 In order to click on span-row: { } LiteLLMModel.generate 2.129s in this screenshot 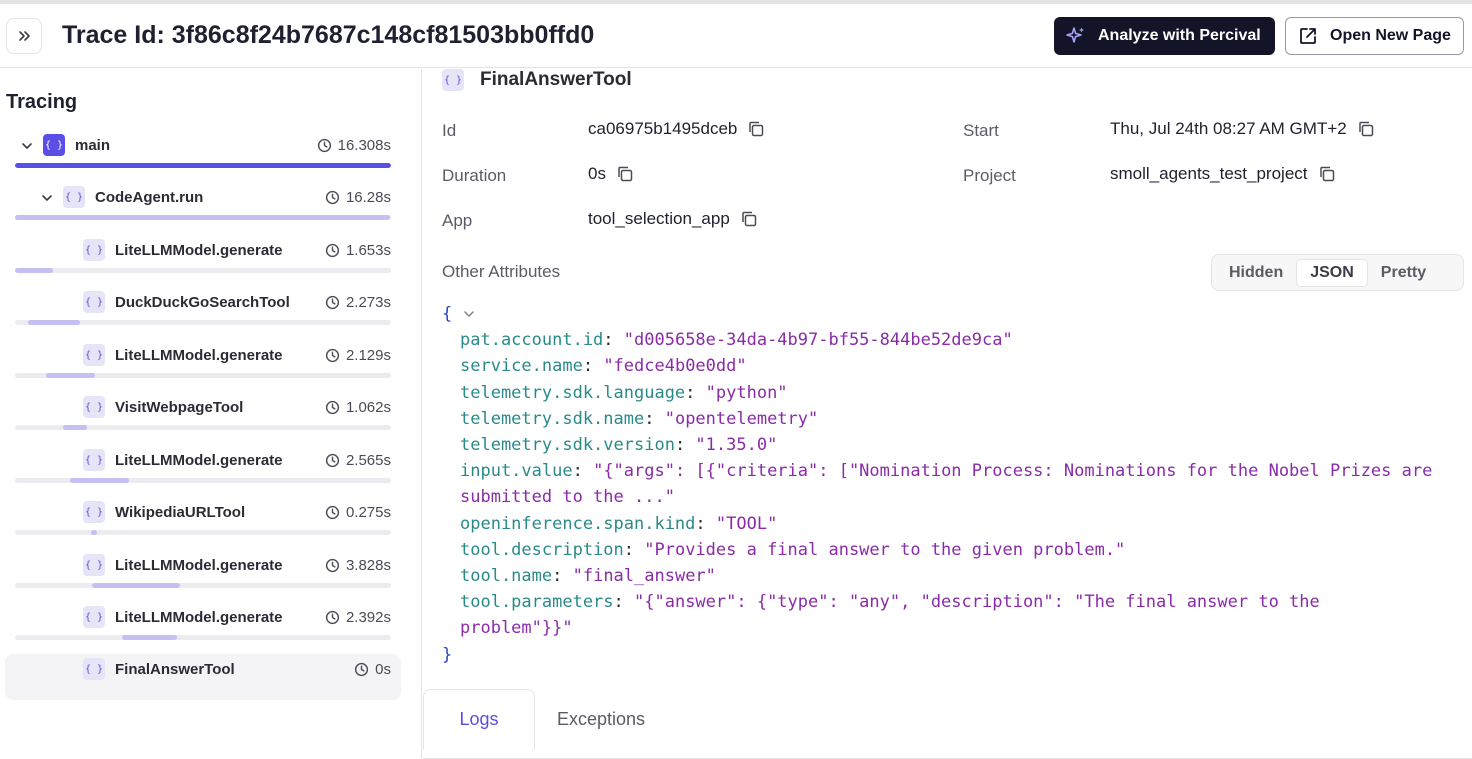, I will do `click(203, 368)`.